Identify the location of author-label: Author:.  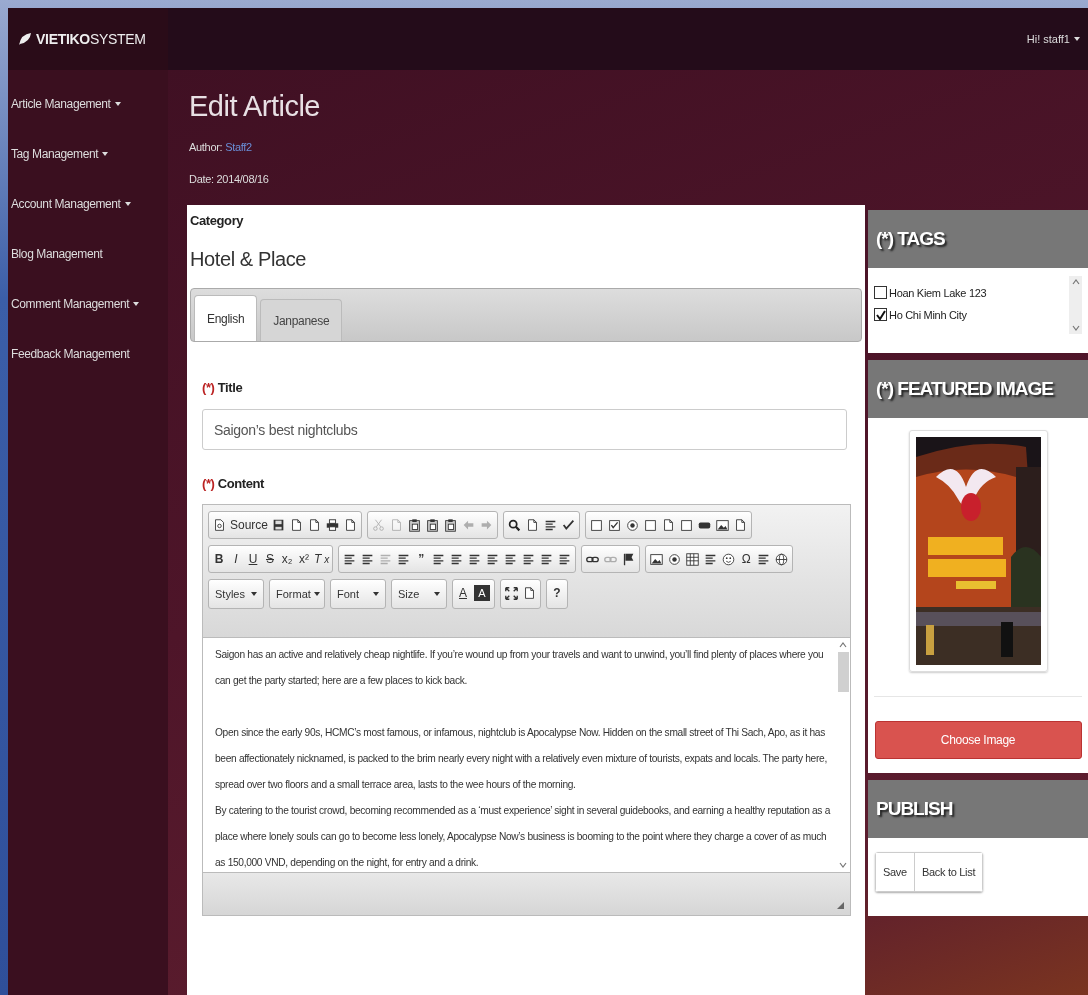
(206, 147).